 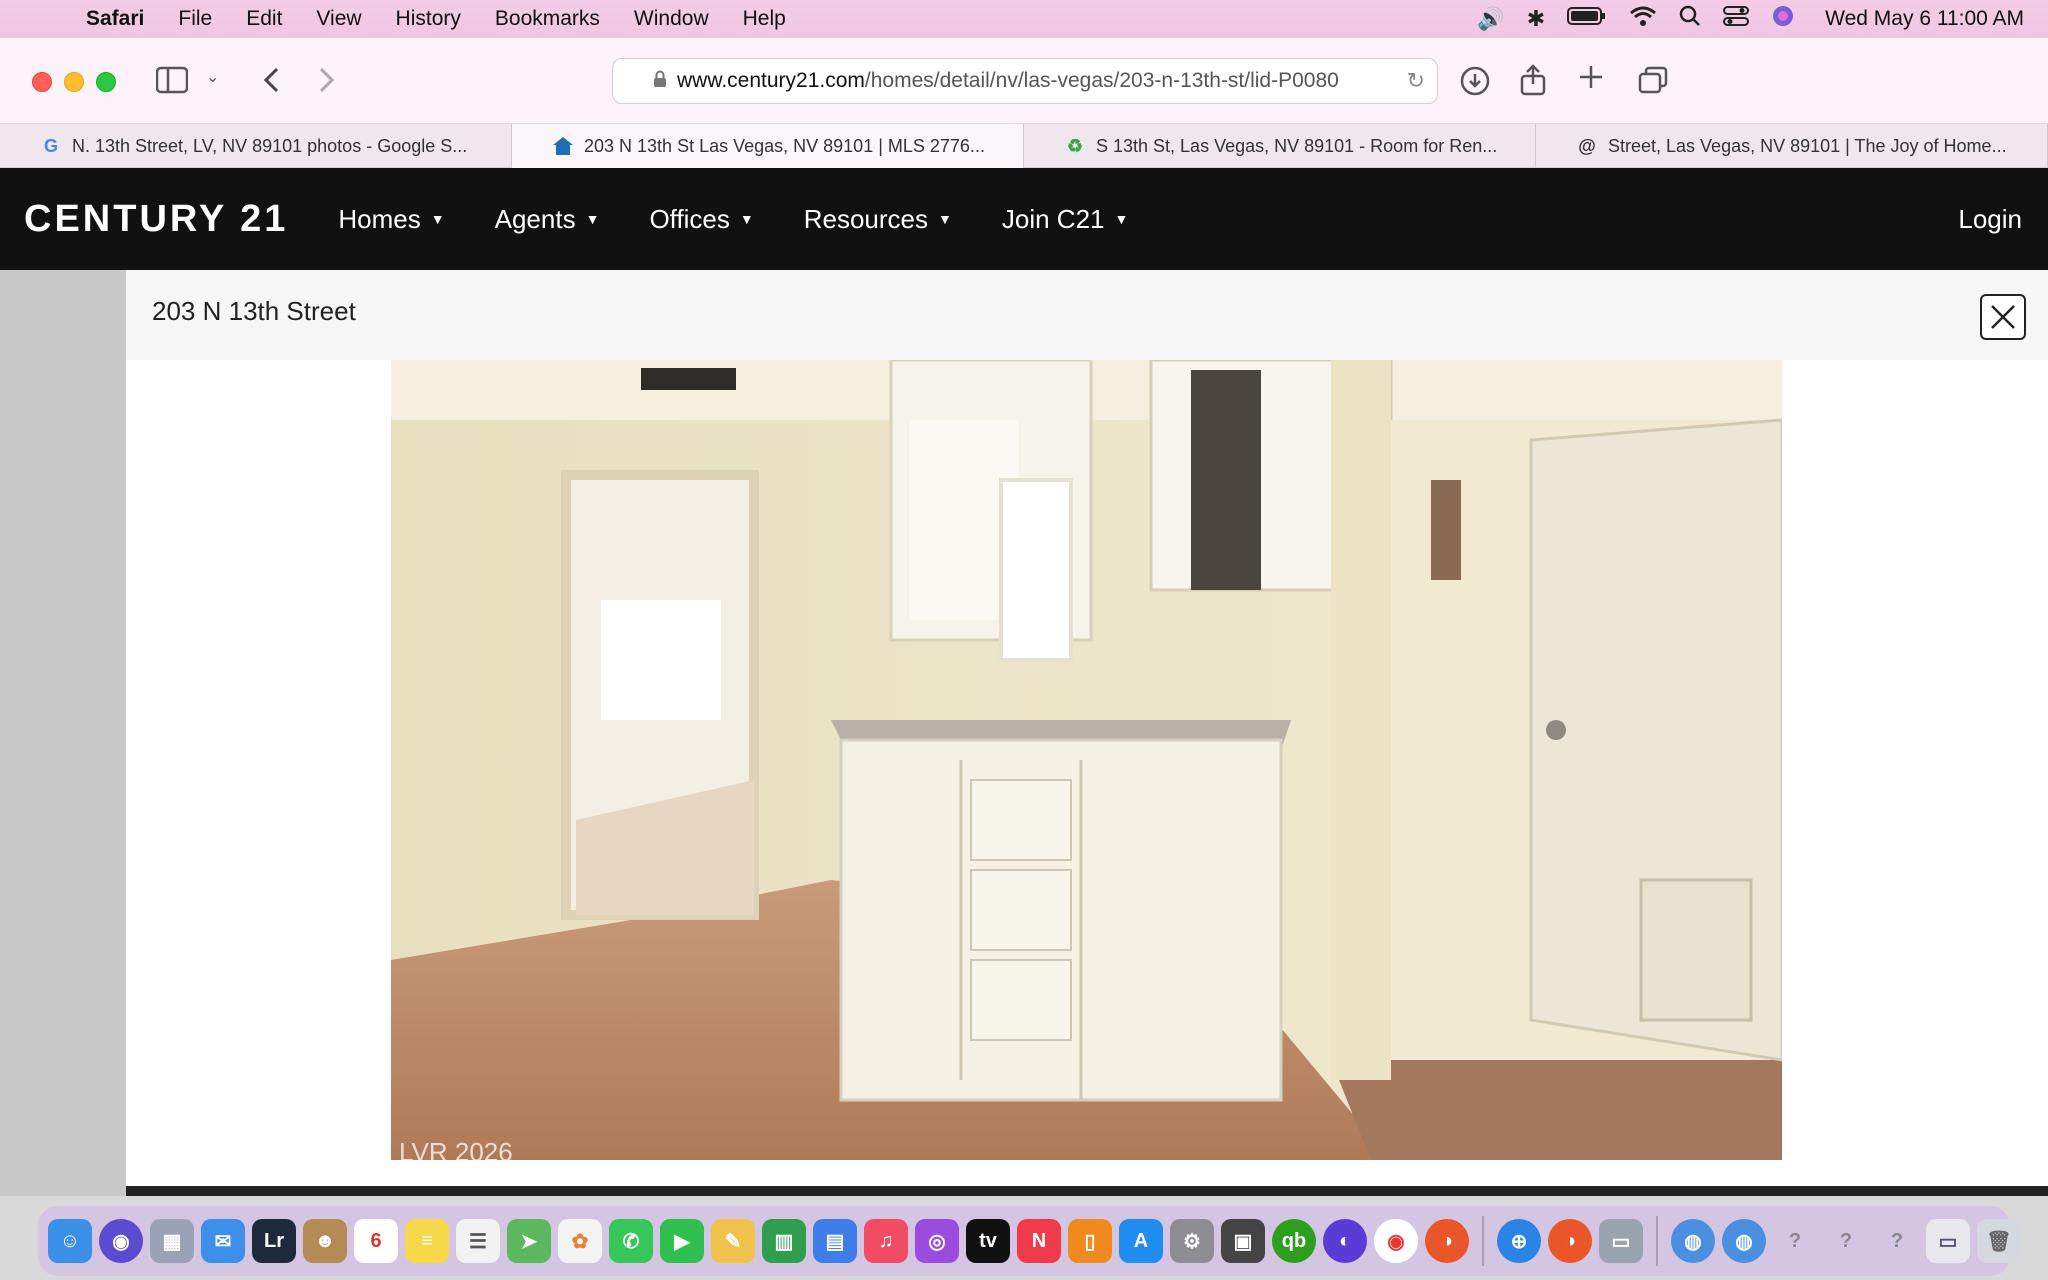 What do you see at coordinates (1519, 1241) in the screenshot?
I see `safari-icon: ⊕` at bounding box center [1519, 1241].